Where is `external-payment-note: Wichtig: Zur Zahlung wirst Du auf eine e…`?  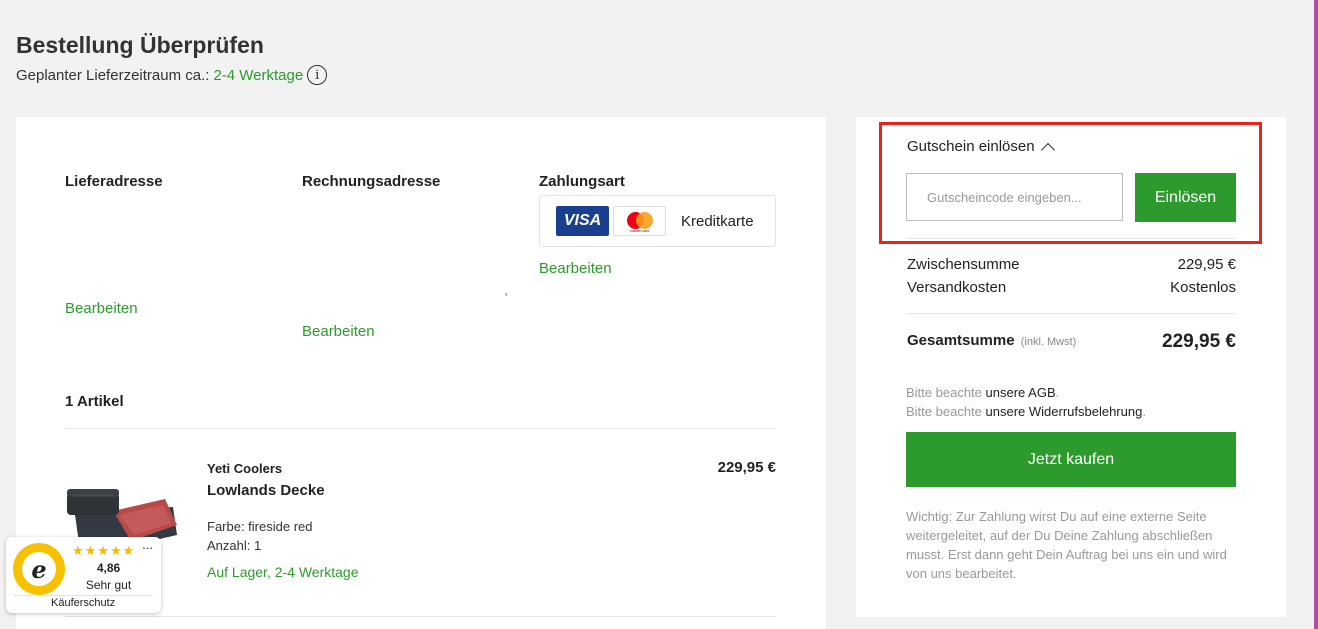
external-payment-note: Wichtig: Zur Zahlung wirst Du auf eine e… is located at coordinates (1066, 545).